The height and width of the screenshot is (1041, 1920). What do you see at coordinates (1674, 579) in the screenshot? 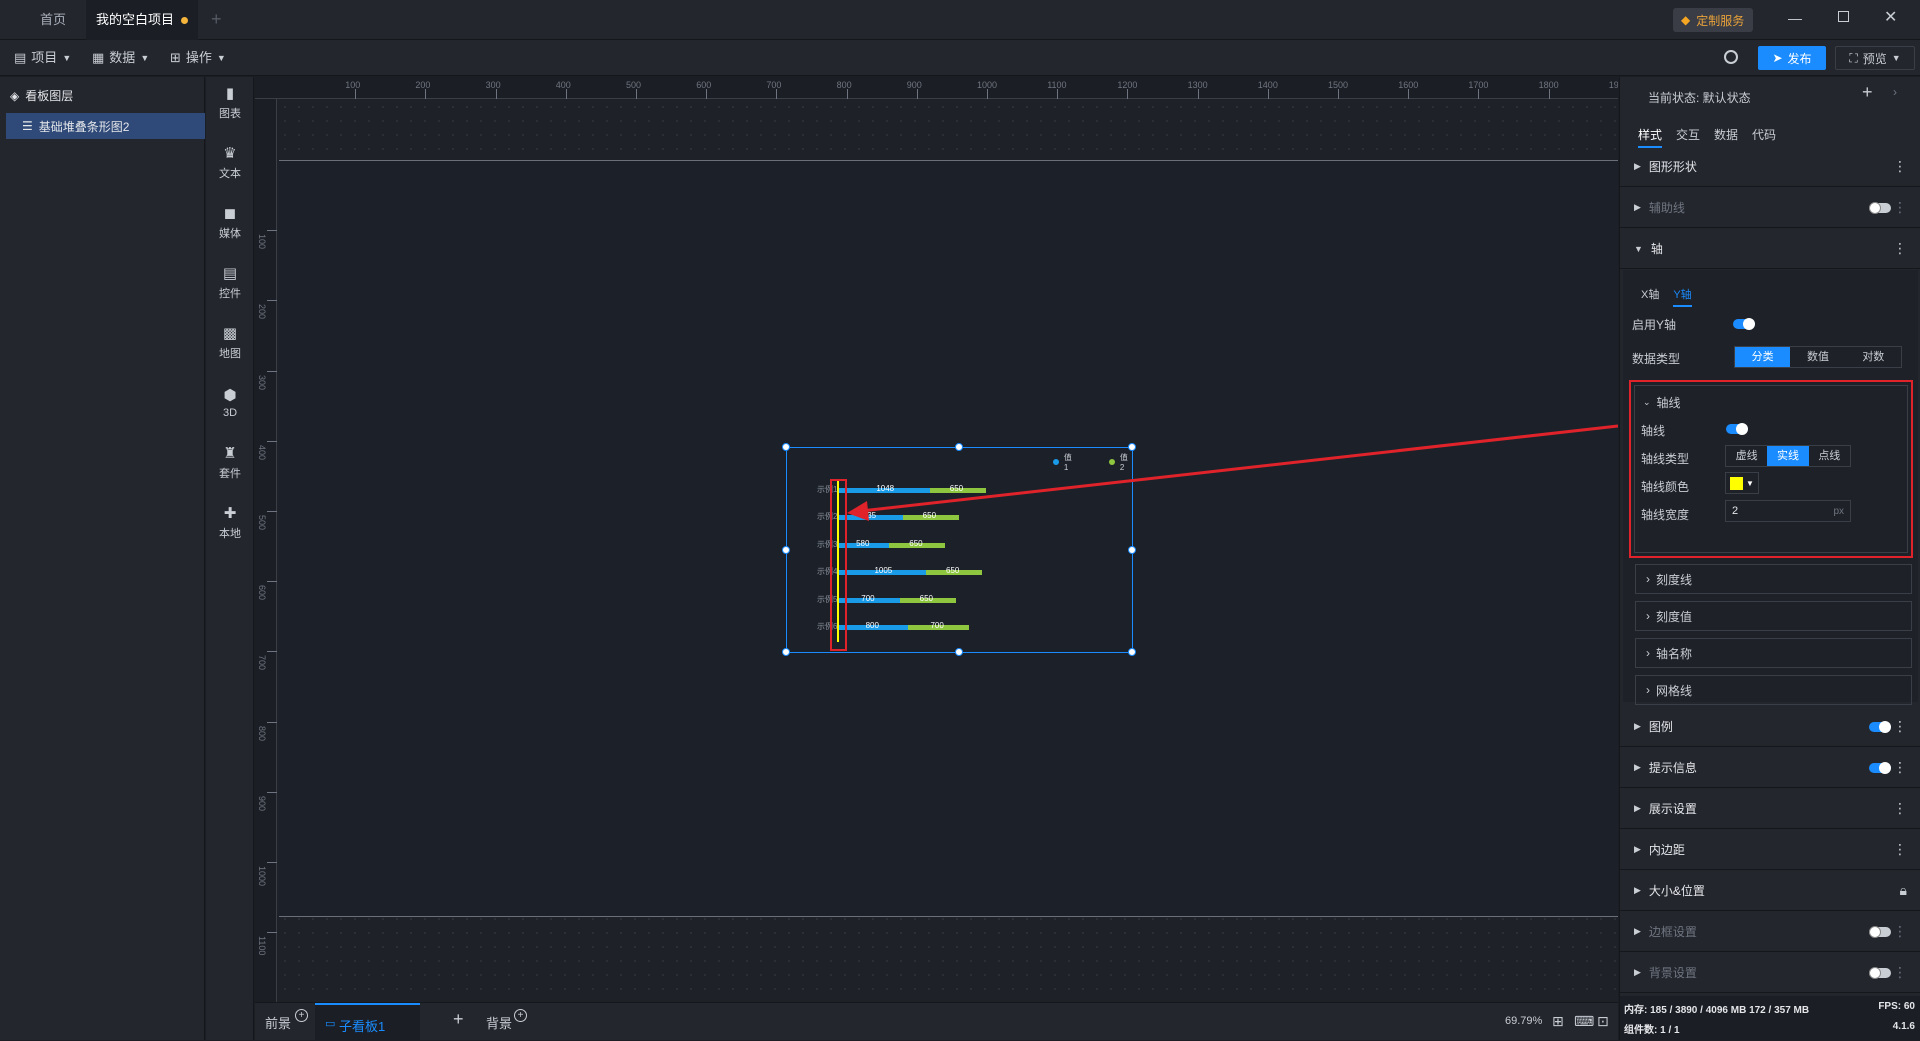
I see `sub-tick-line-label: 刻度线` at bounding box center [1674, 579].